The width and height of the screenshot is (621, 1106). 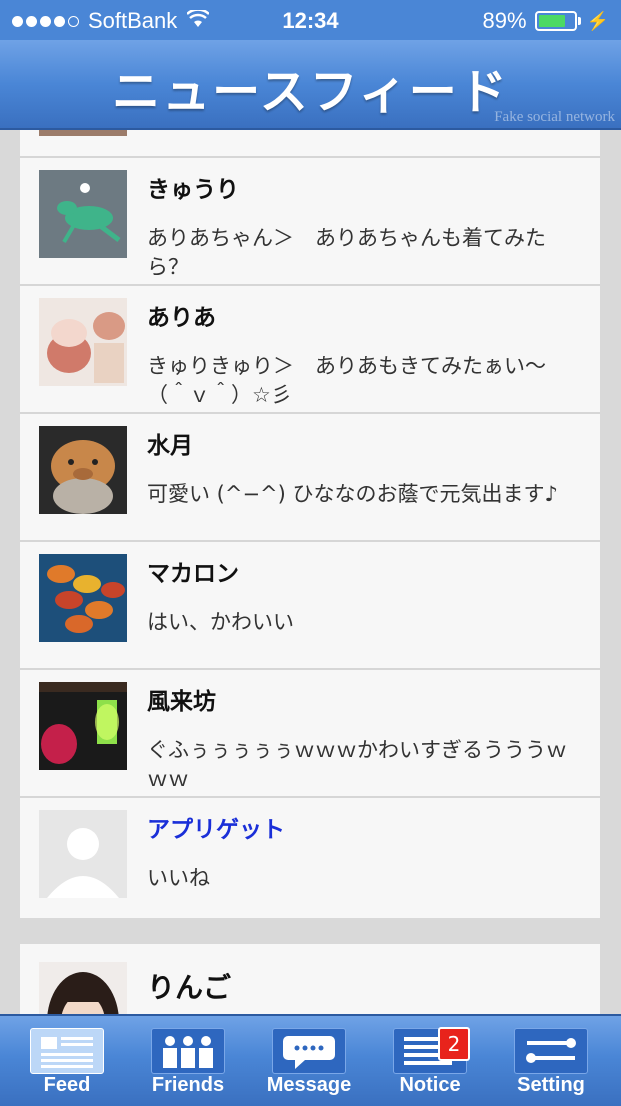 What do you see at coordinates (67, 1085) in the screenshot?
I see `tab-label: Feed` at bounding box center [67, 1085].